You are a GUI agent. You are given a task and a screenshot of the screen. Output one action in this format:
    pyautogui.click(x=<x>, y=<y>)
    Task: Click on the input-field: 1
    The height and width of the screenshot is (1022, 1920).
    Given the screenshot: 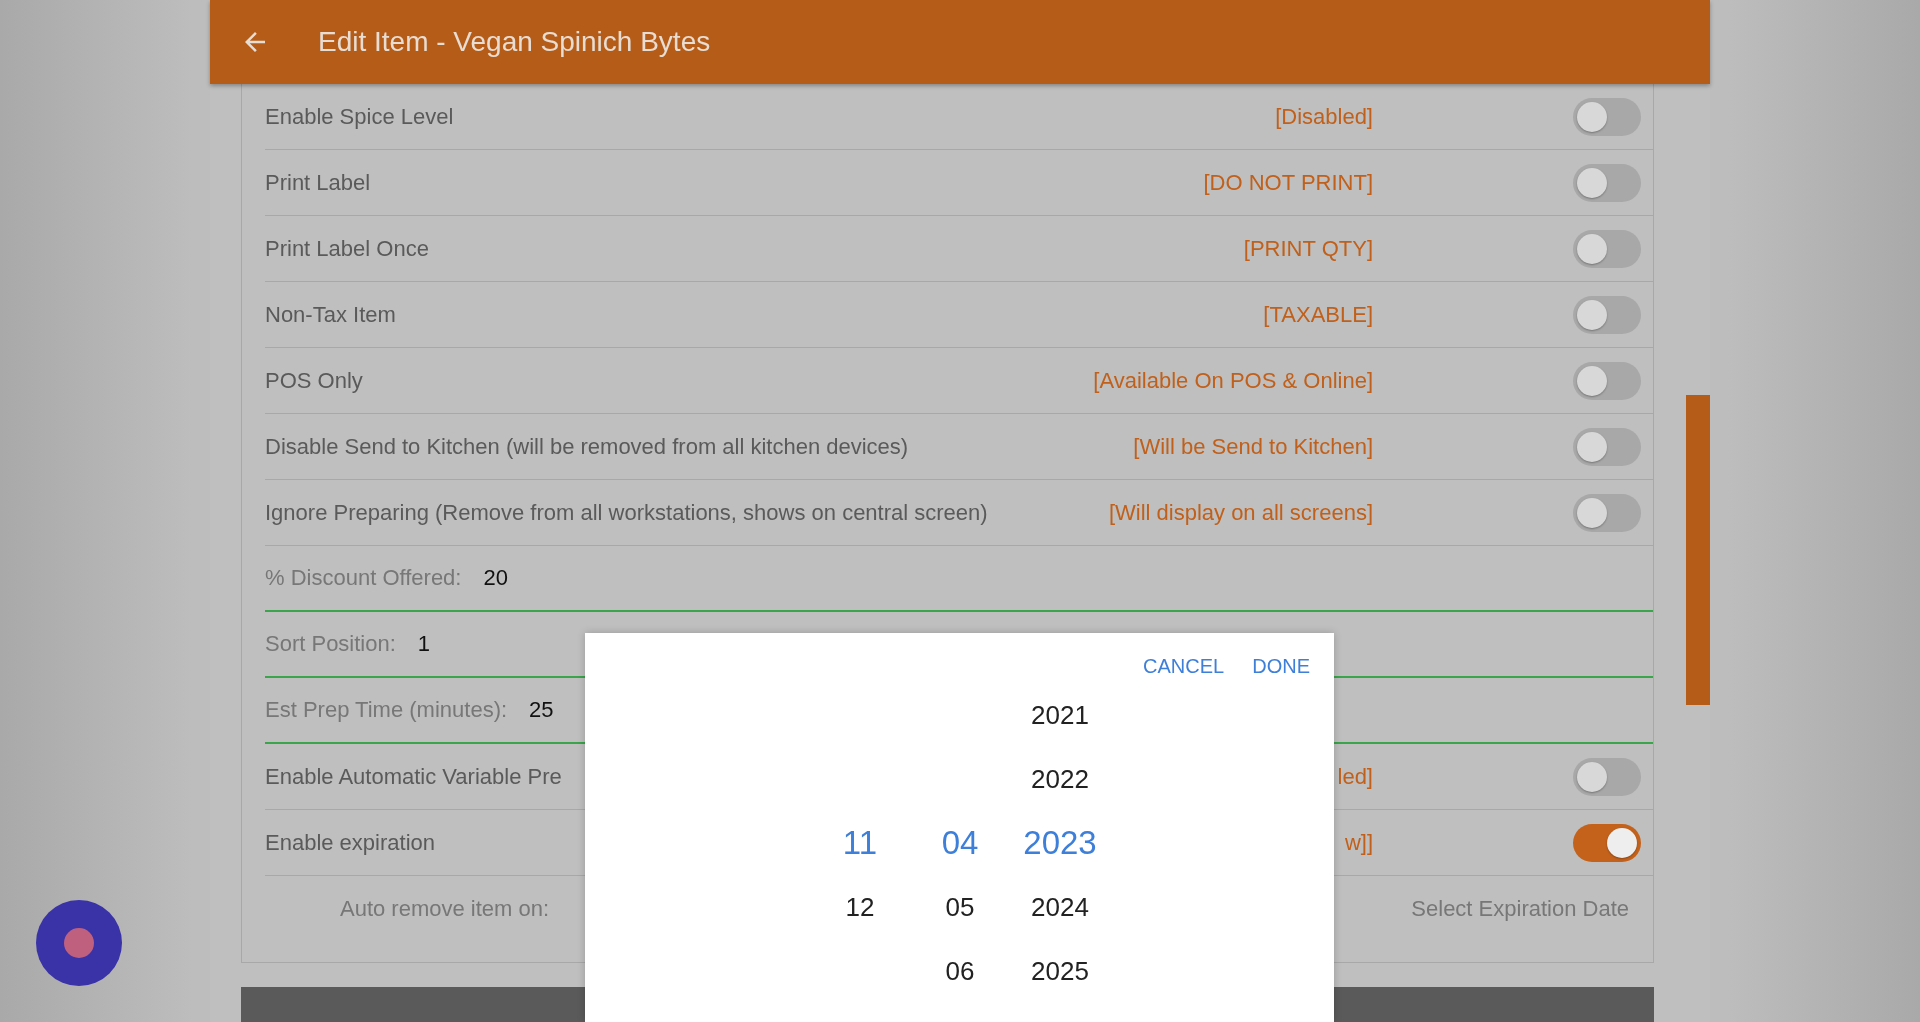 What is the action you would take?
    pyautogui.click(x=424, y=644)
    